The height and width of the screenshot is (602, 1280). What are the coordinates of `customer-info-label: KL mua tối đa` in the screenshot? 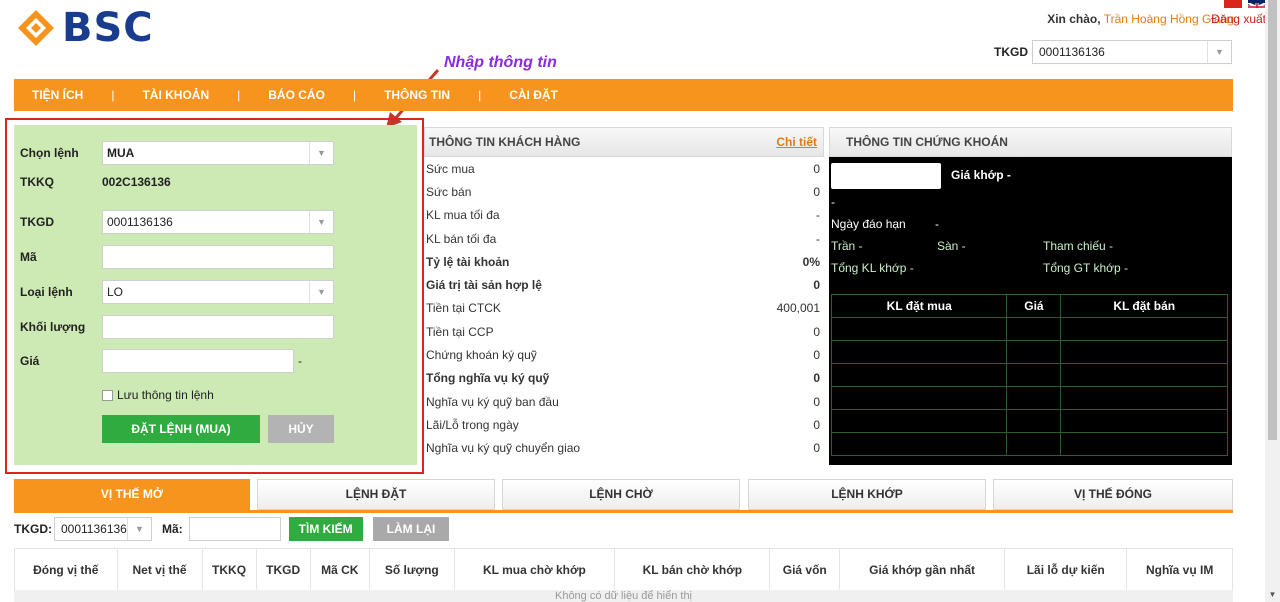 It's located at (463, 215).